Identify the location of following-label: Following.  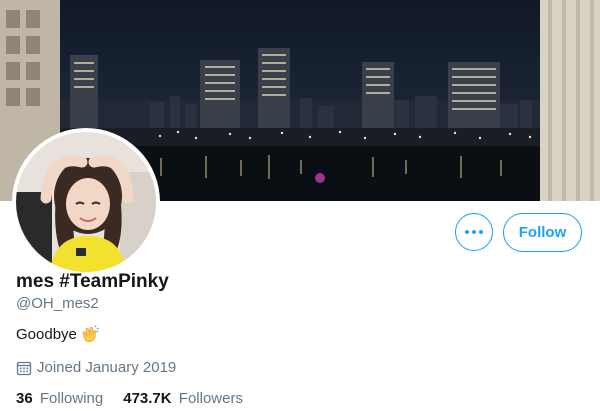
(71, 398).